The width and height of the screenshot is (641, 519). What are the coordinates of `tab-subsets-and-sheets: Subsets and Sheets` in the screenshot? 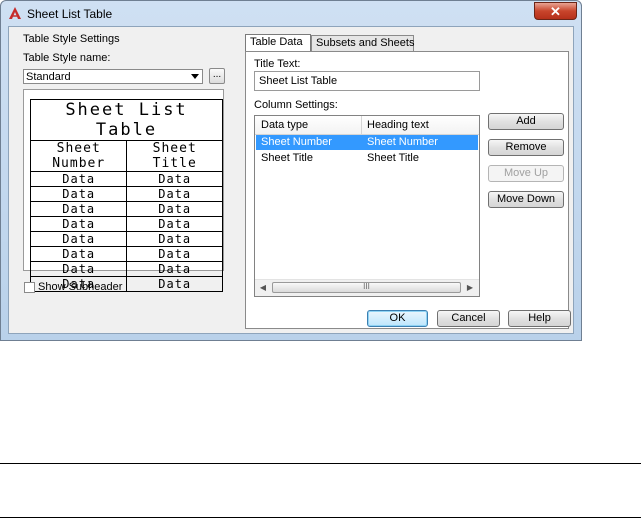 It's located at (362, 43).